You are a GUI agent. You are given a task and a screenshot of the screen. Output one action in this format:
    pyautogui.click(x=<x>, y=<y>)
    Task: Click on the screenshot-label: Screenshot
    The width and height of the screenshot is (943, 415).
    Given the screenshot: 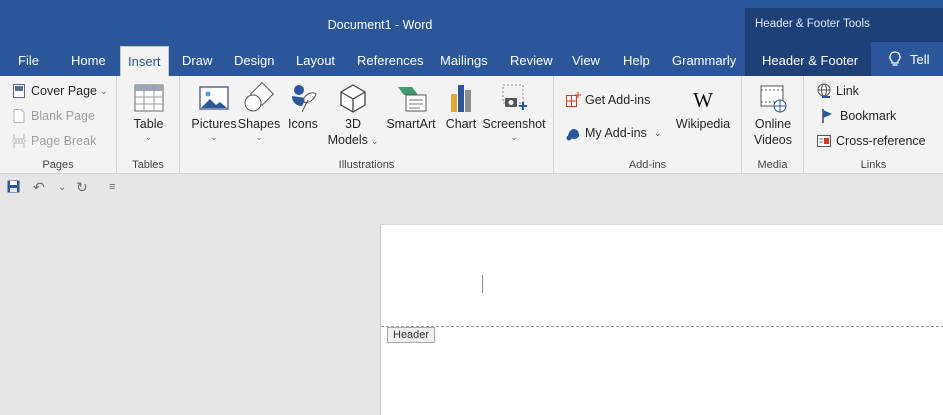 What is the action you would take?
    pyautogui.click(x=514, y=124)
    